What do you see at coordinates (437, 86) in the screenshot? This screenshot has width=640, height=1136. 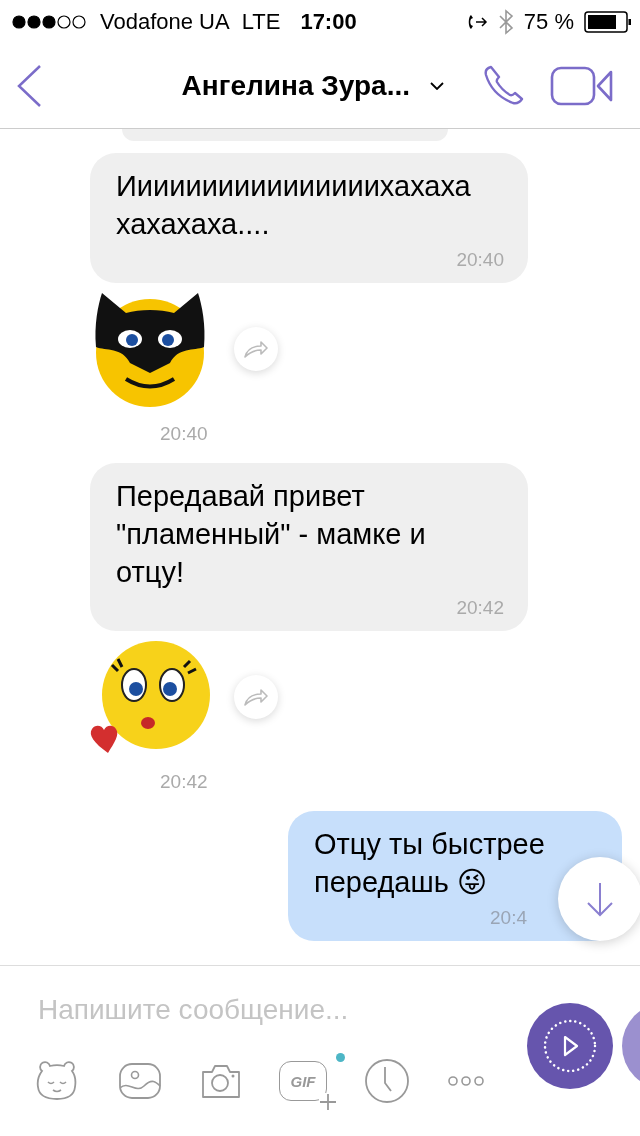 I see `chevron-down-icon` at bounding box center [437, 86].